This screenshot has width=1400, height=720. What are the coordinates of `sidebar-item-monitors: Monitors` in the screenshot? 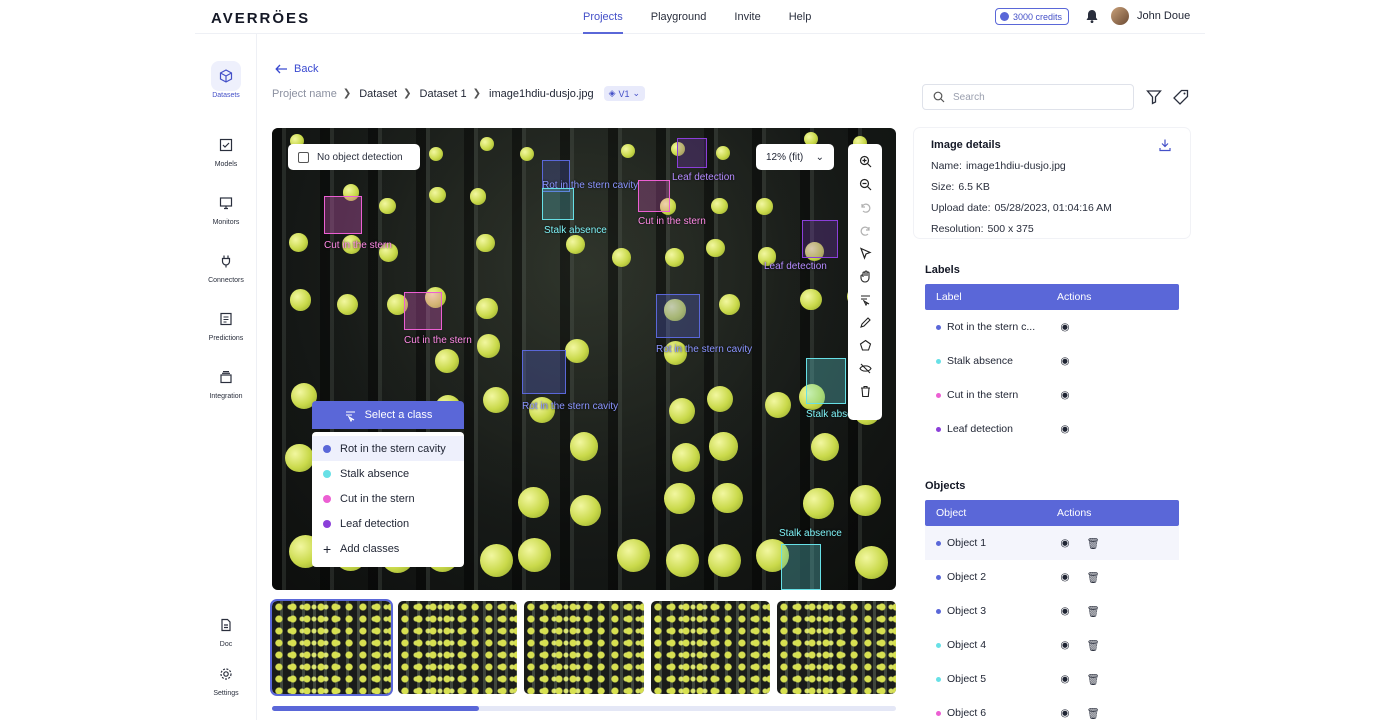 It's located at (226, 207).